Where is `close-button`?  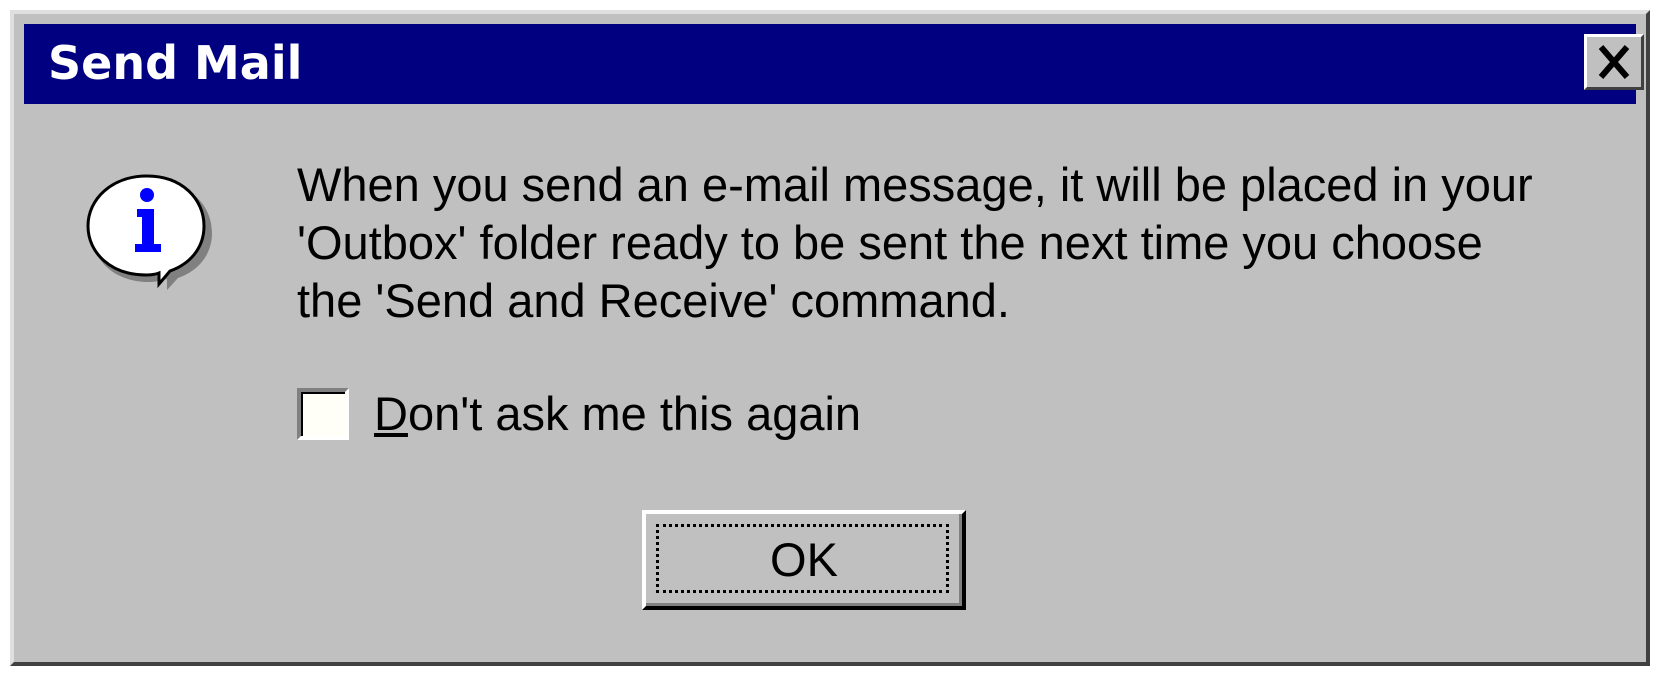 close-button is located at coordinates (1614, 62).